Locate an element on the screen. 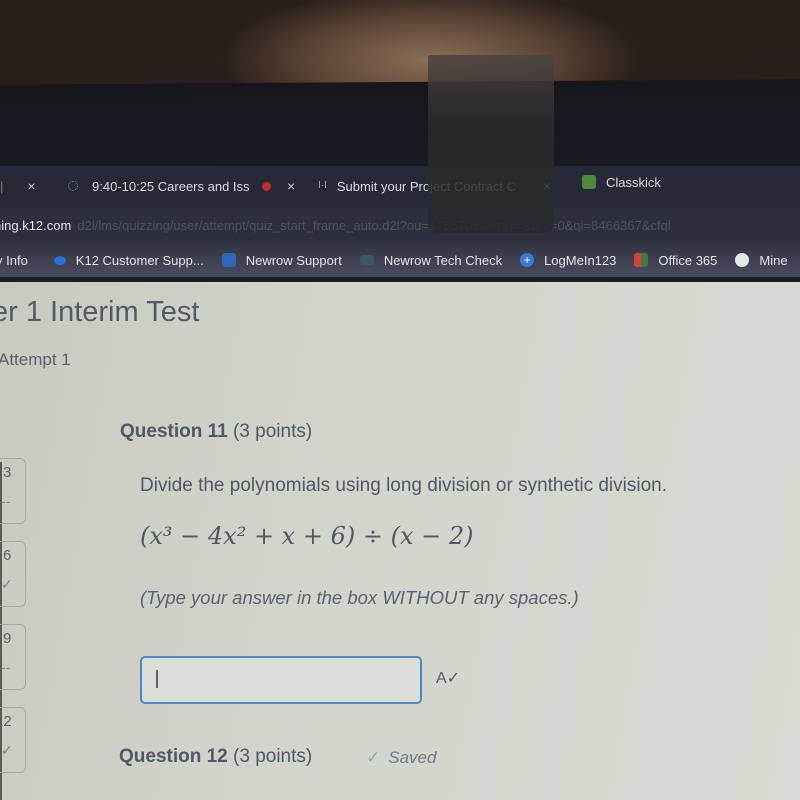  globe-icon is located at coordinates (742, 260).